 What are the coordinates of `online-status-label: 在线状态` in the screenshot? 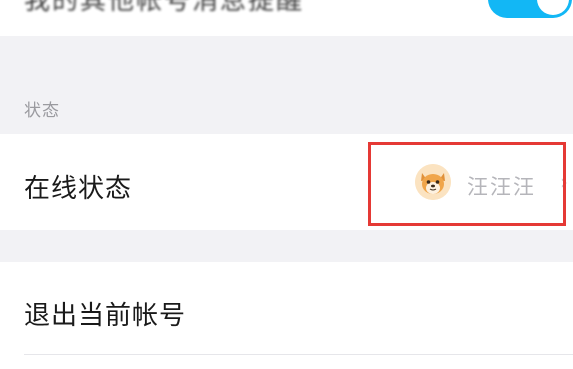 It's located at (78, 189).